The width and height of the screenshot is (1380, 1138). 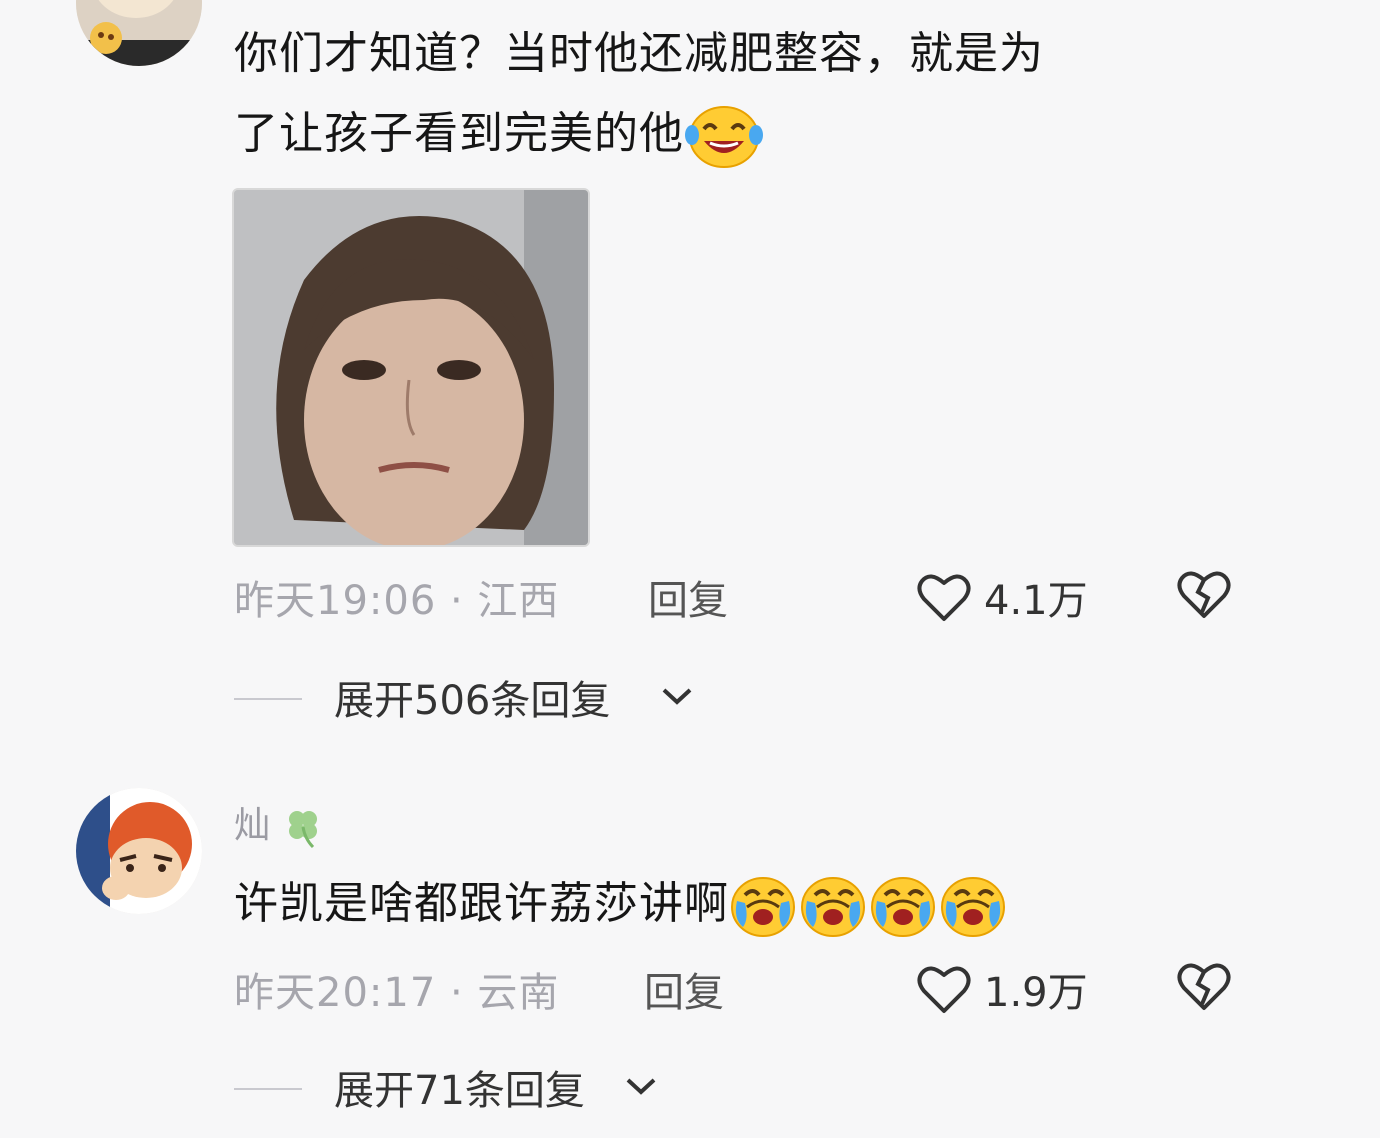 What do you see at coordinates (1036, 601) in the screenshot?
I see `like-count: 4.1万` at bounding box center [1036, 601].